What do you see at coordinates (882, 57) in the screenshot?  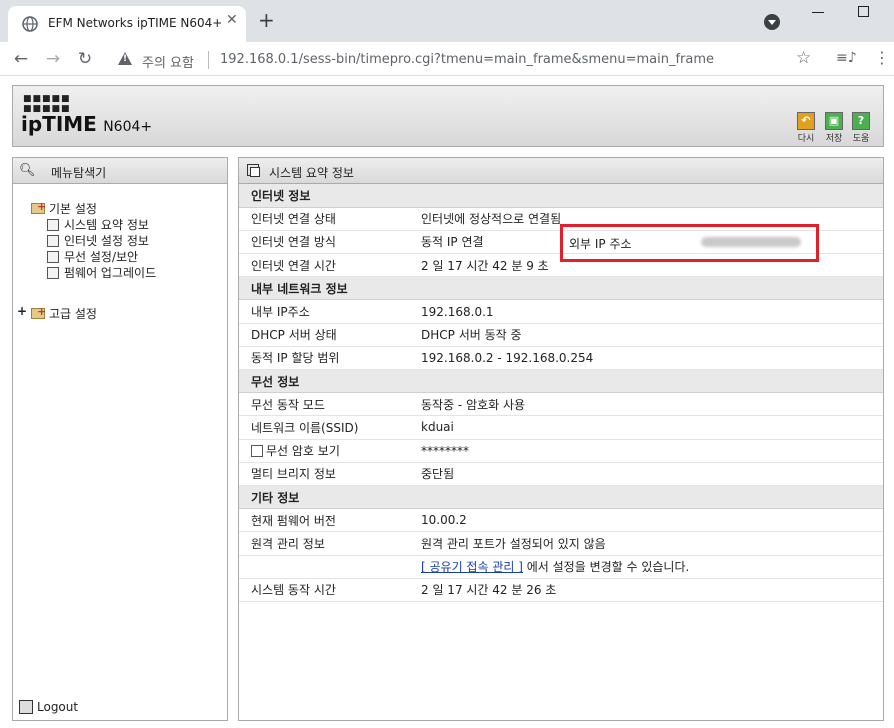 I see `more-menu-icon: ⋮` at bounding box center [882, 57].